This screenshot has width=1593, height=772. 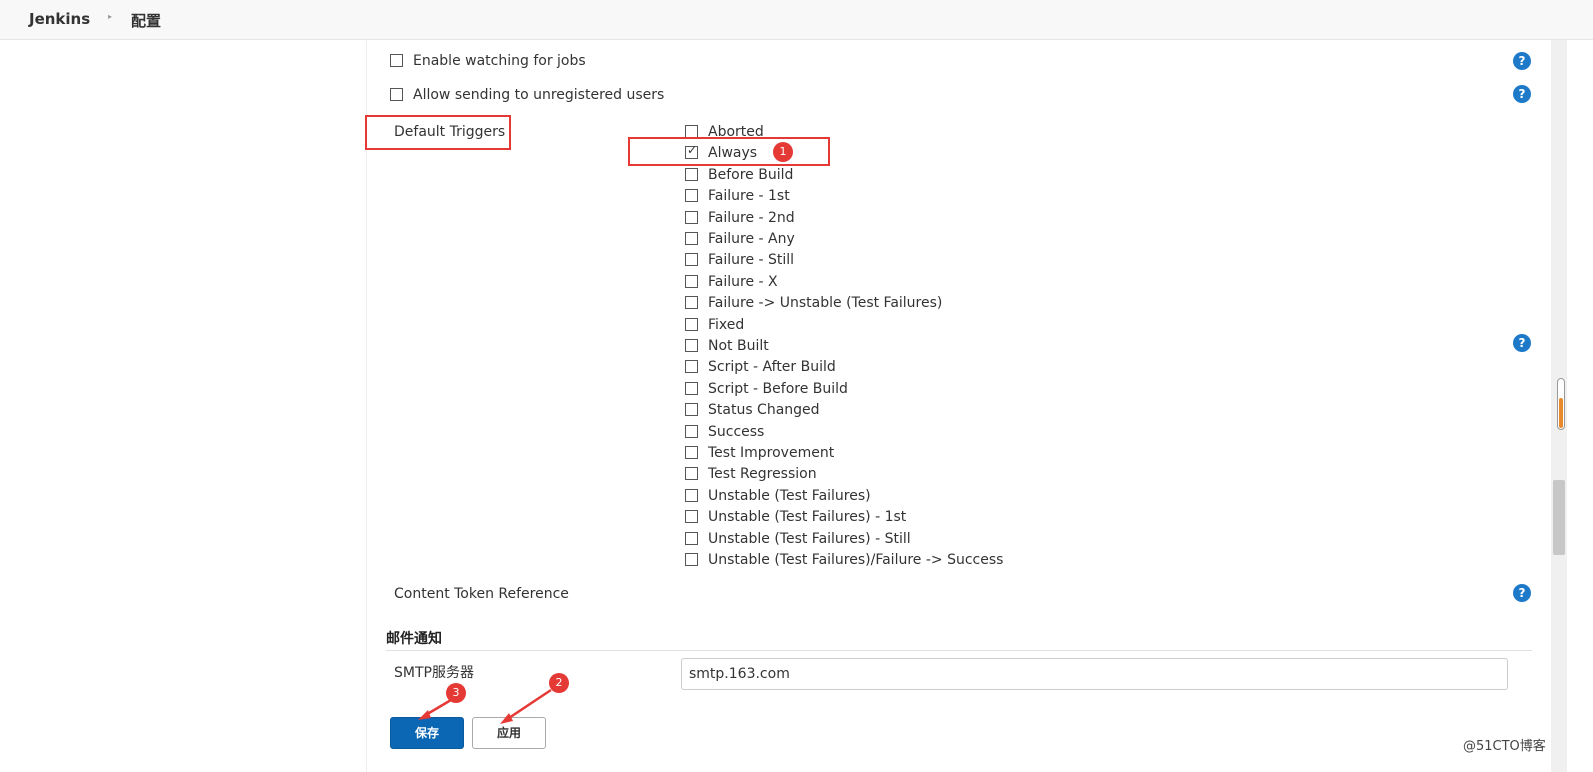 What do you see at coordinates (438, 132) in the screenshot?
I see `annotation-box-default-triggers` at bounding box center [438, 132].